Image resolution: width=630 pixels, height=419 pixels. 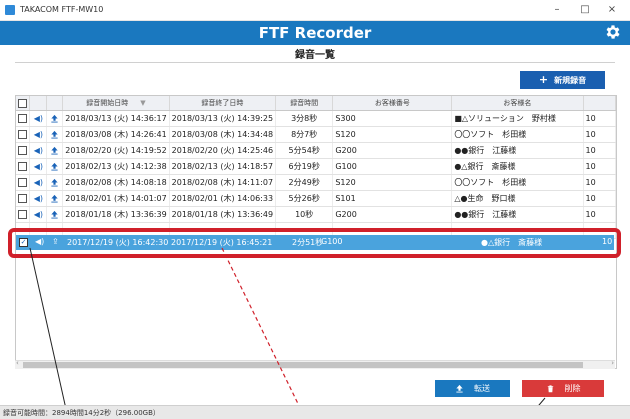 What do you see at coordinates (81, 413) in the screenshot?
I see `status-text: 録音可能時間：2894時間14分2秒（296.00GB）` at bounding box center [81, 413].